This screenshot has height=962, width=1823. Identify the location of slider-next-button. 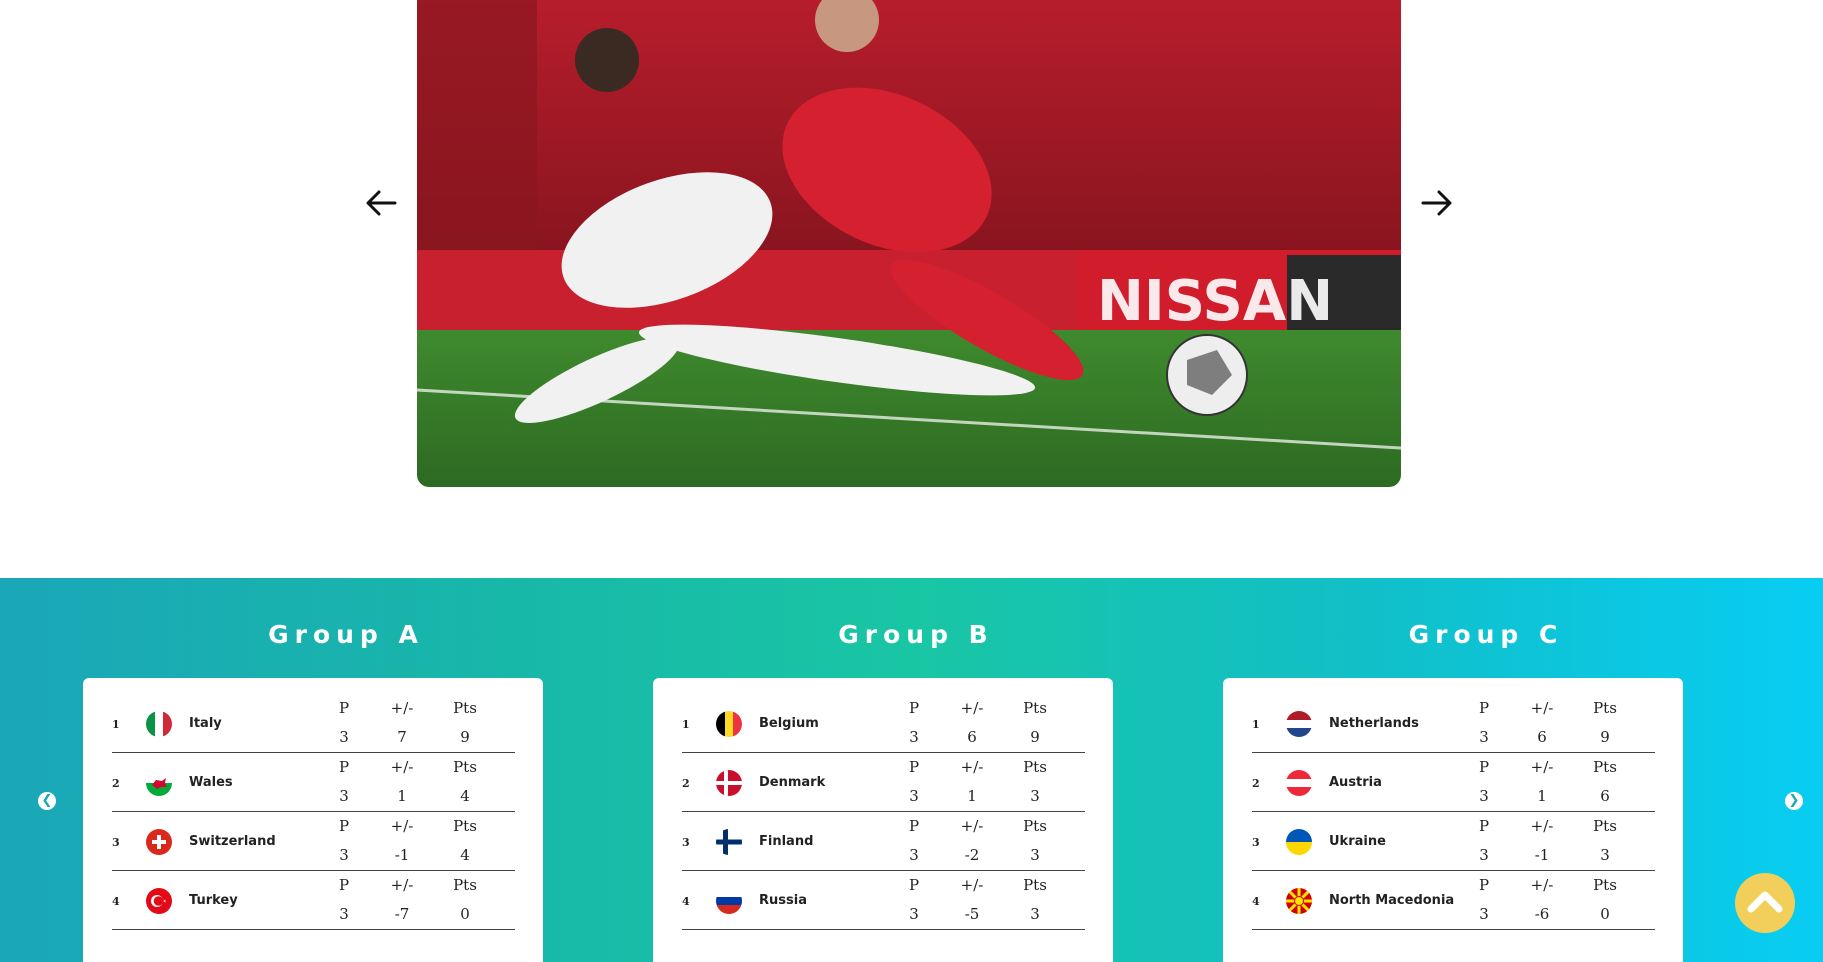
(1437, 203).